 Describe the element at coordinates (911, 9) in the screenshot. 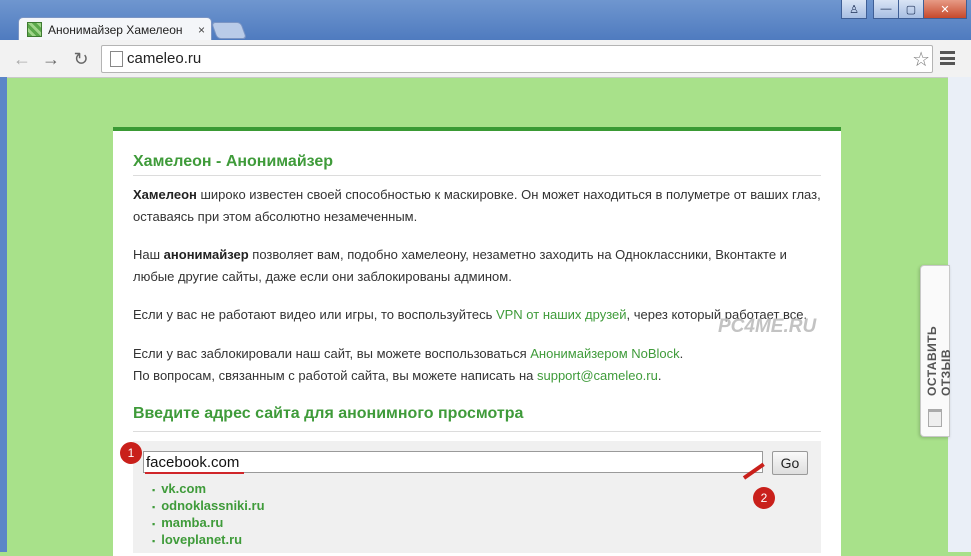

I see `maximize-button: ▢` at that location.